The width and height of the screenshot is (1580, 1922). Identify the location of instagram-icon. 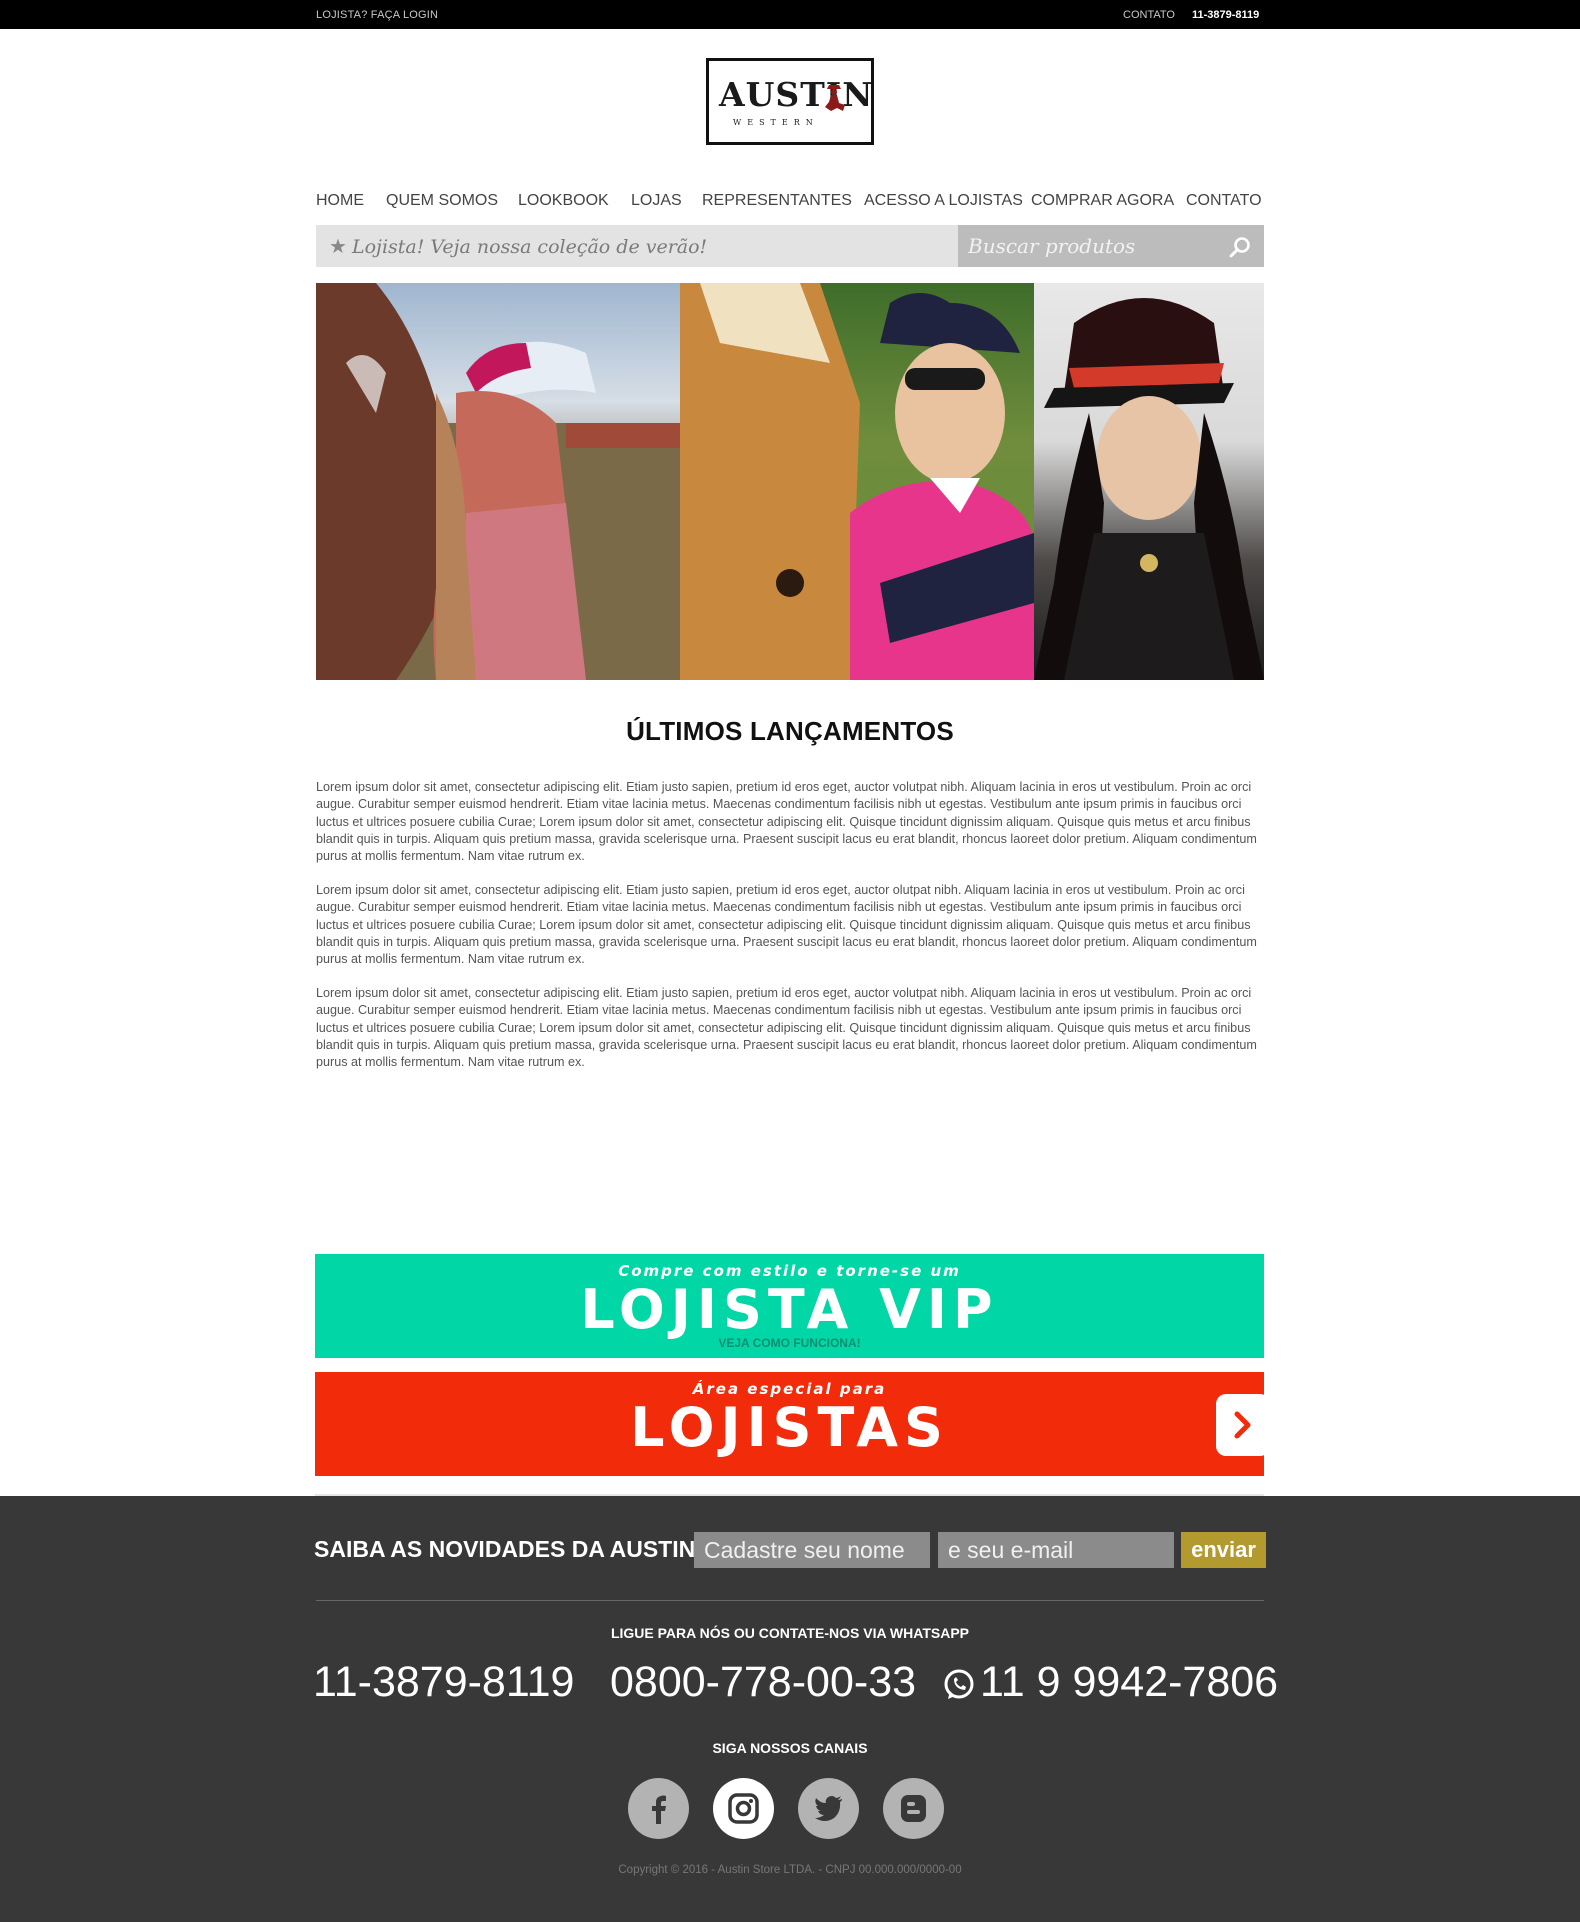
(743, 1808).